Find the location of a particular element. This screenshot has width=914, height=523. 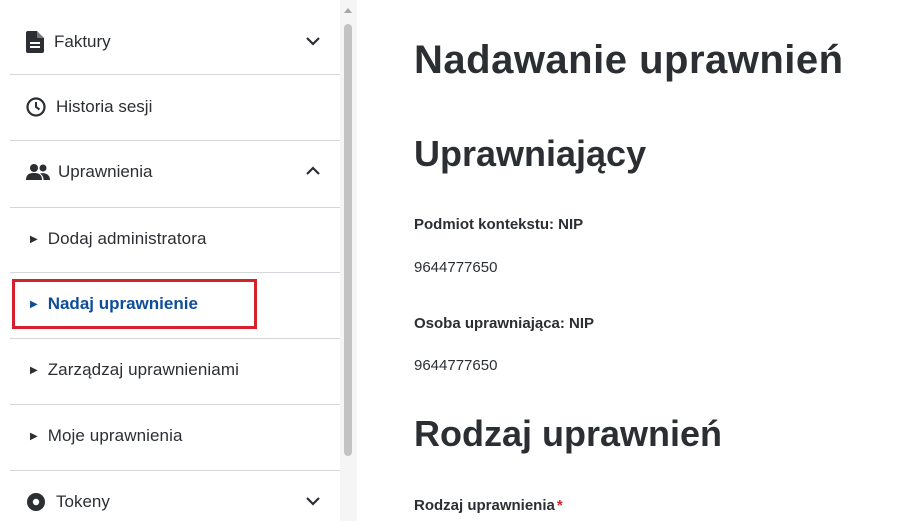

scroll-up-arrow-icon is located at coordinates (348, 10).